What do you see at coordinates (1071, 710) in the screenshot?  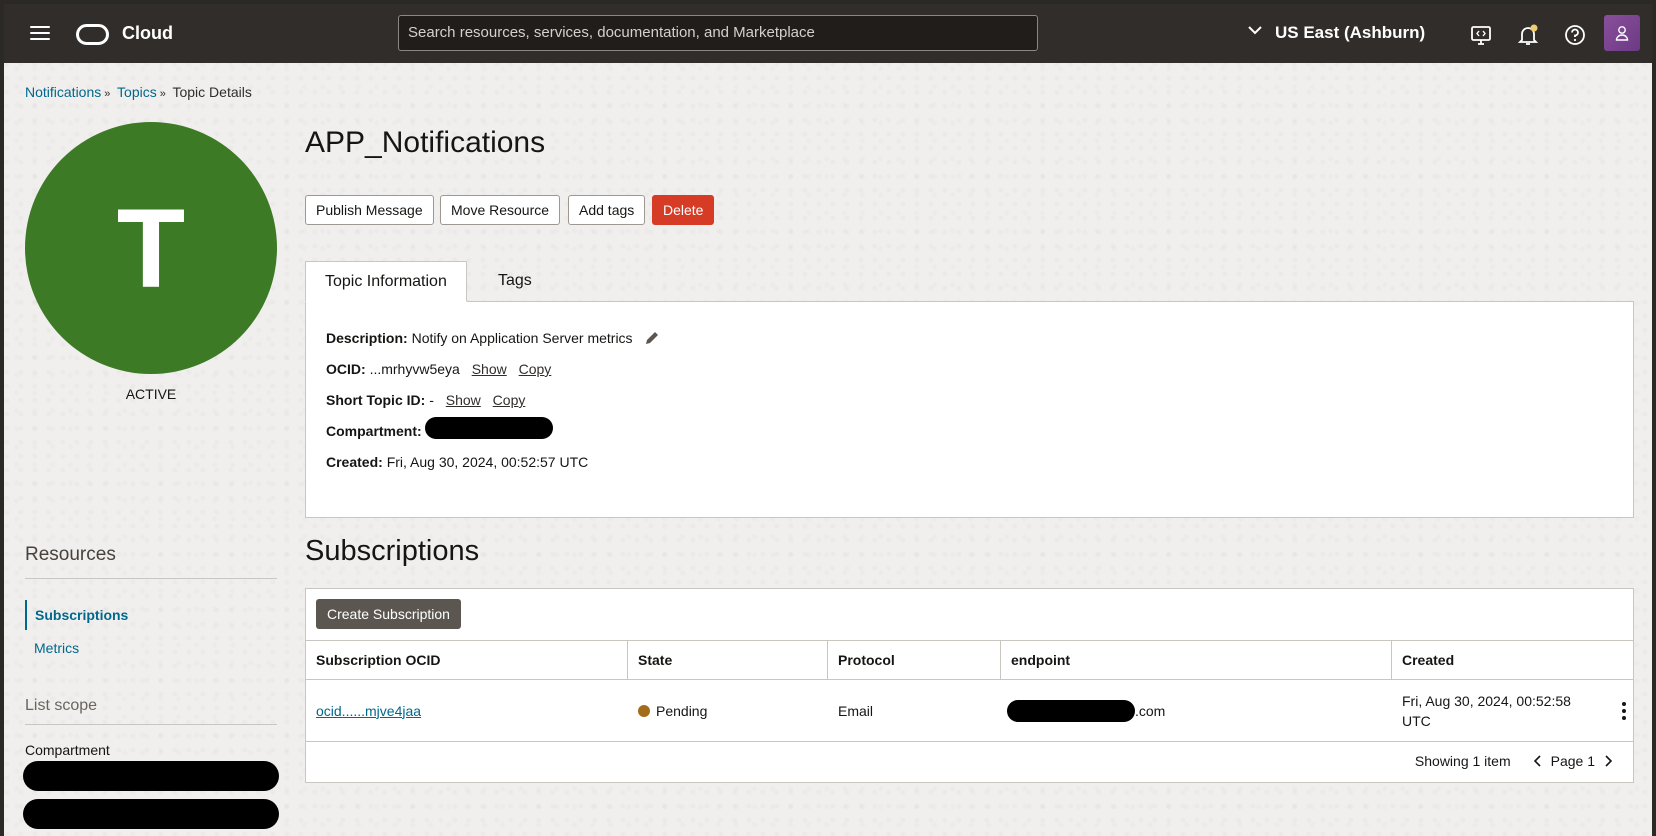 I see `endpoint-redacted` at bounding box center [1071, 710].